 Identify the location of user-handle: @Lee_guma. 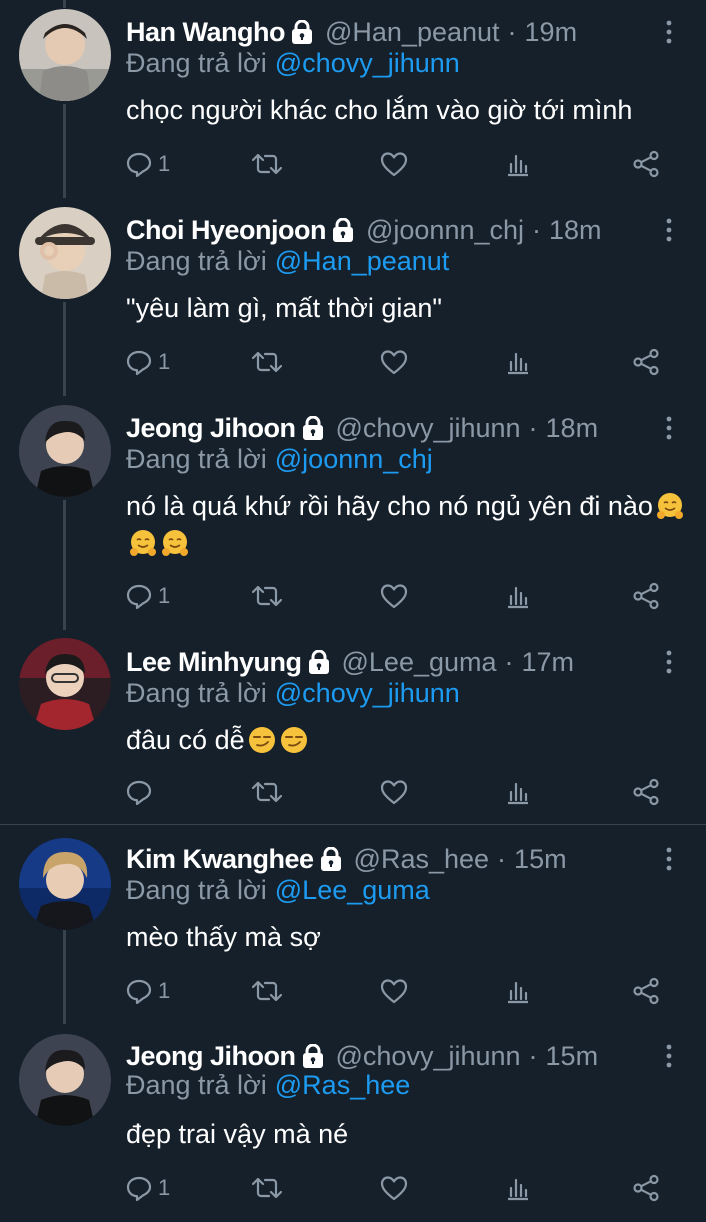
(419, 662).